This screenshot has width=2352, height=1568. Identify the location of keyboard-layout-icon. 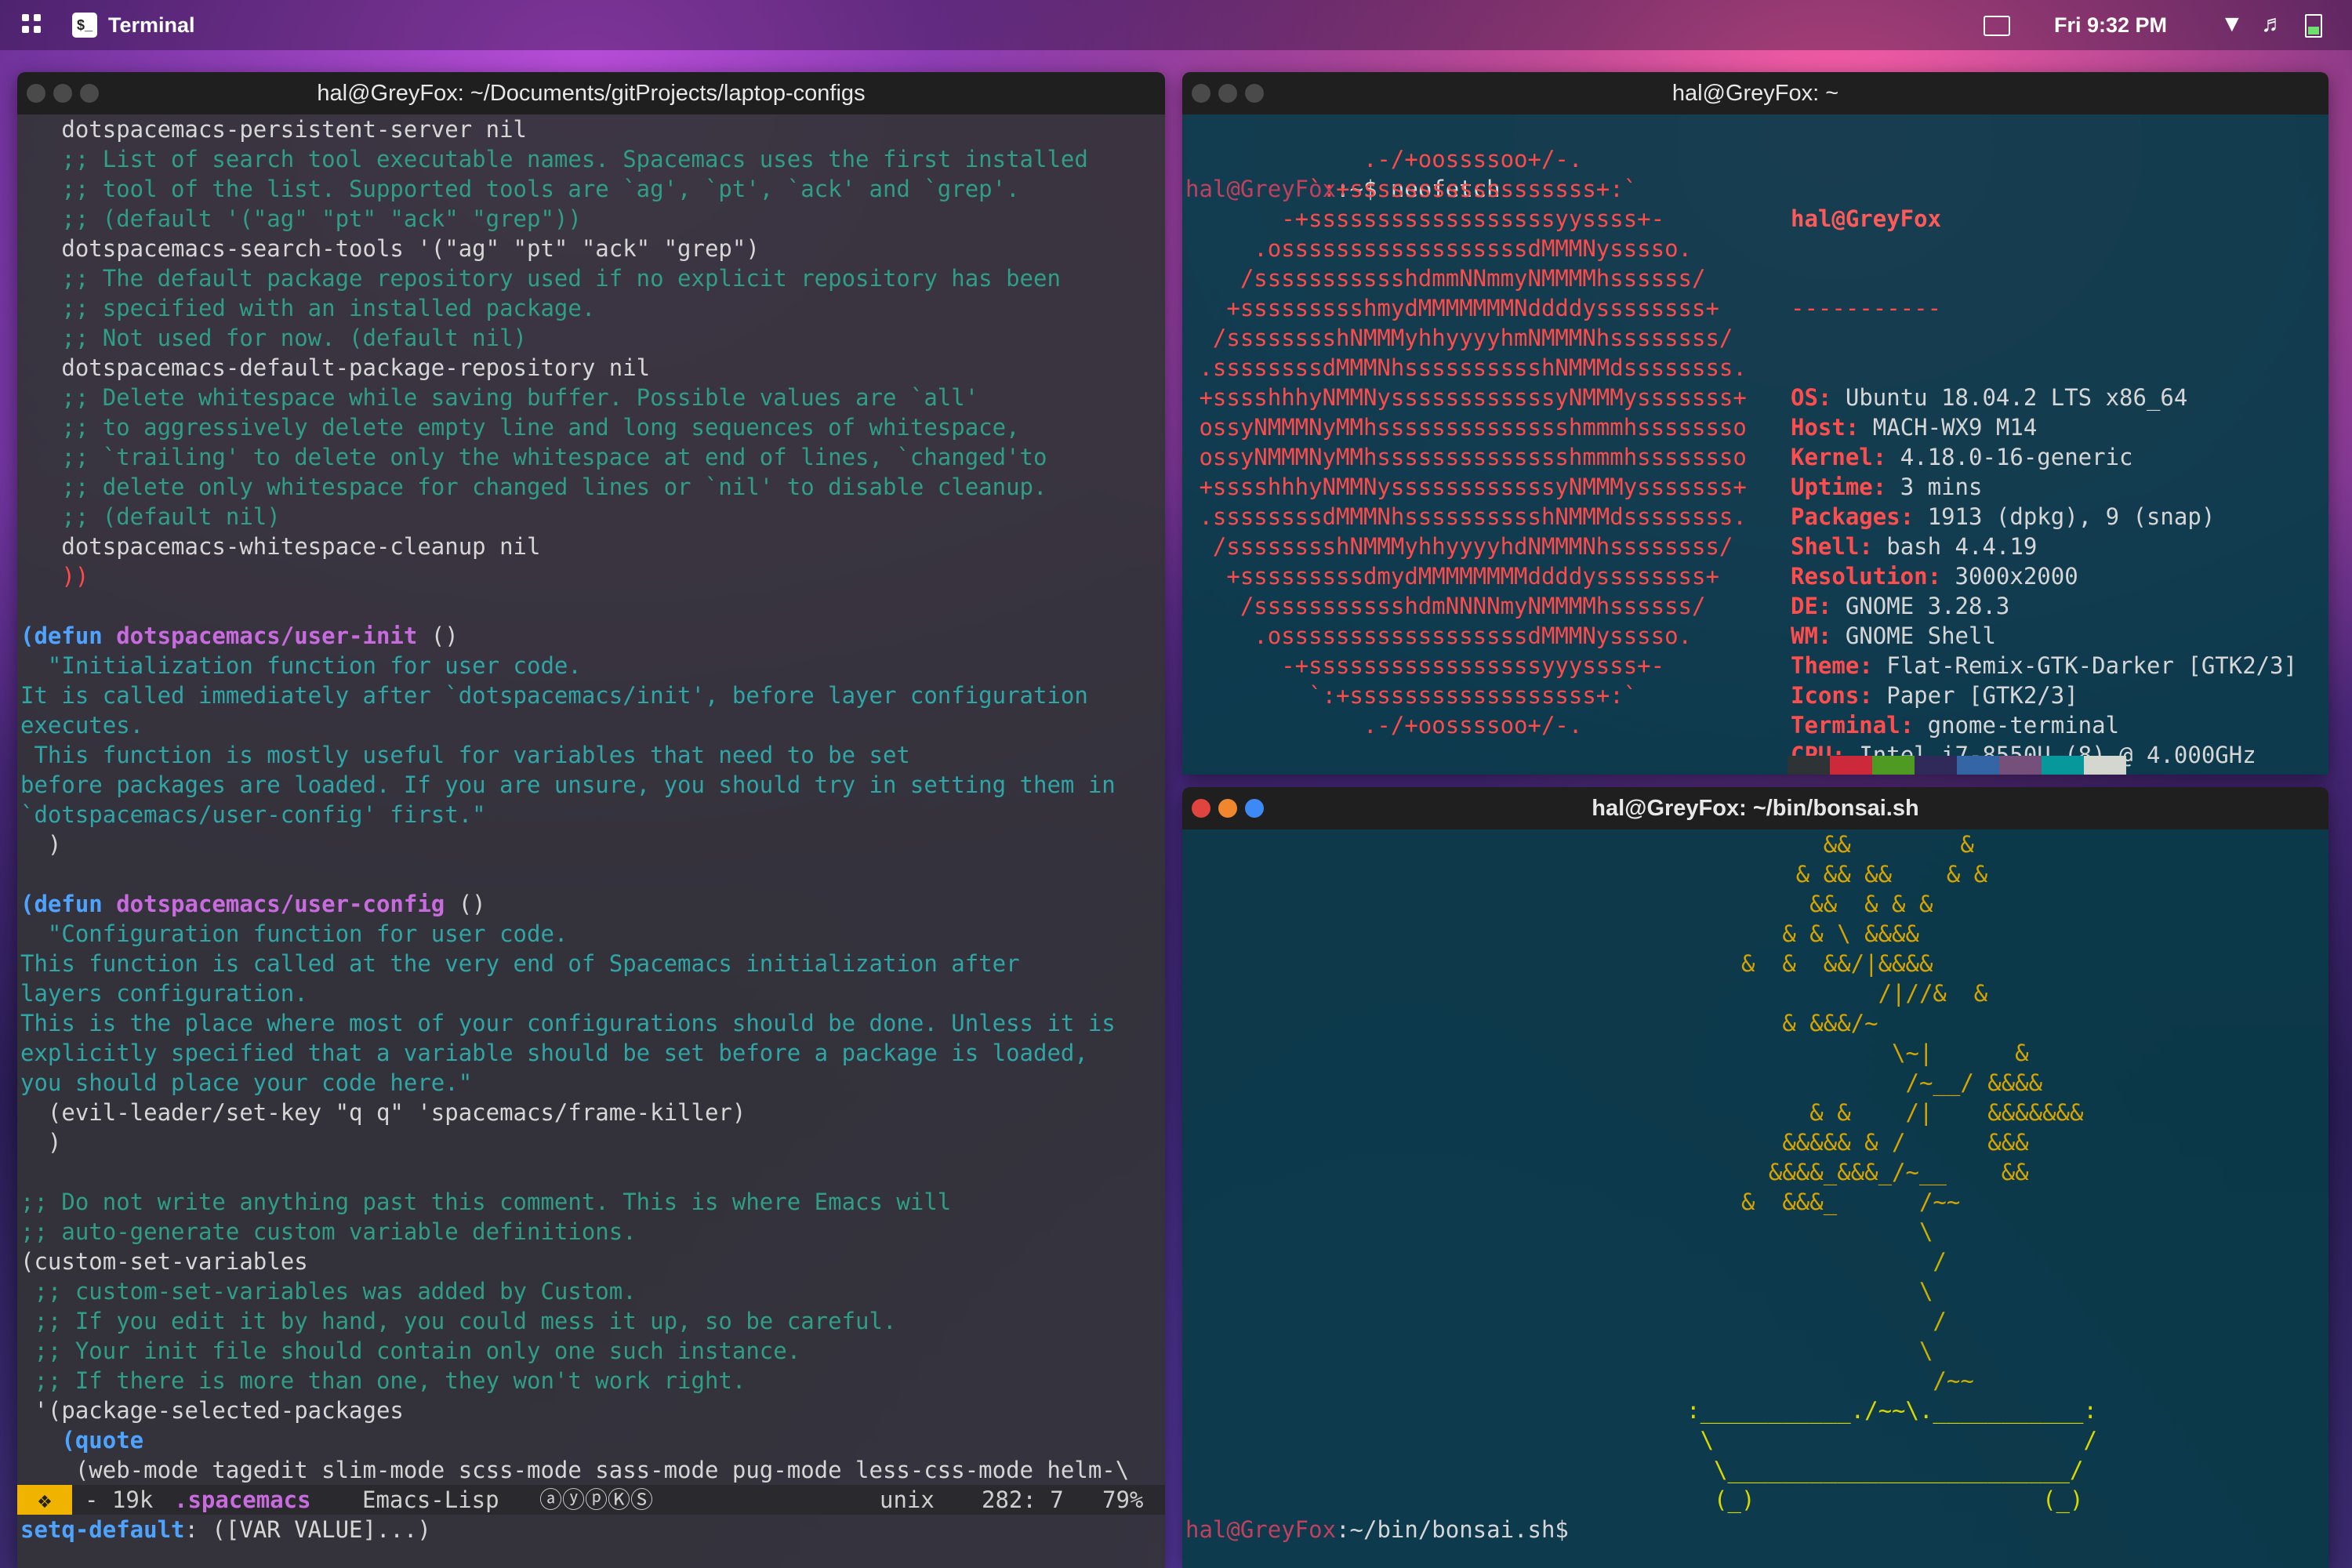
(1997, 26).